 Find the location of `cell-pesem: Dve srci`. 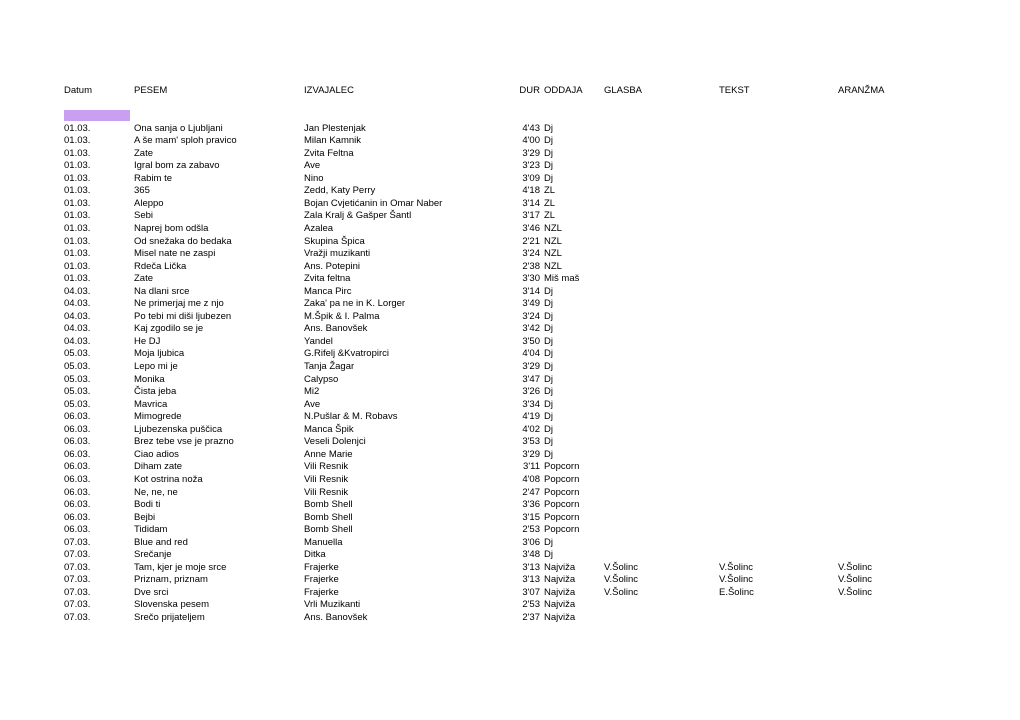

cell-pesem: Dve srci is located at coordinates (219, 593).